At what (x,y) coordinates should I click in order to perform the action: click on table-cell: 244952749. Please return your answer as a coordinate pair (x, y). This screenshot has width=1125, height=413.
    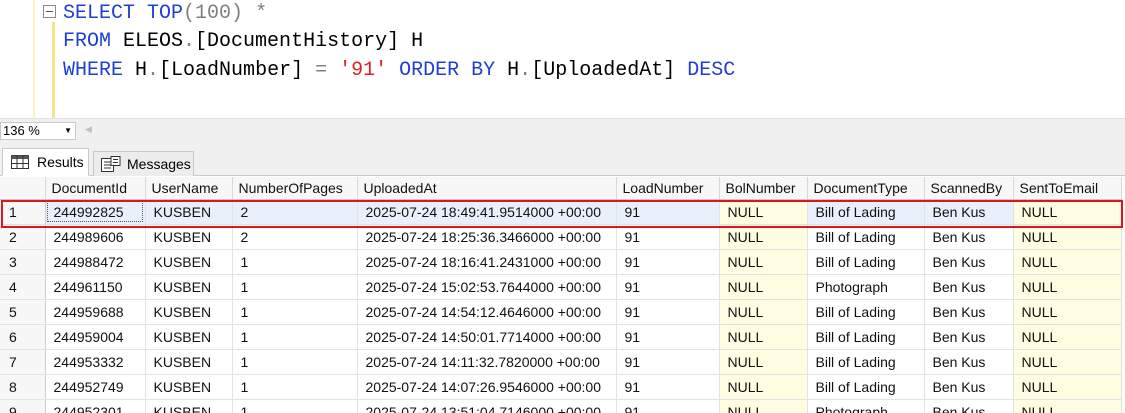
    Looking at the image, I should click on (95, 387).